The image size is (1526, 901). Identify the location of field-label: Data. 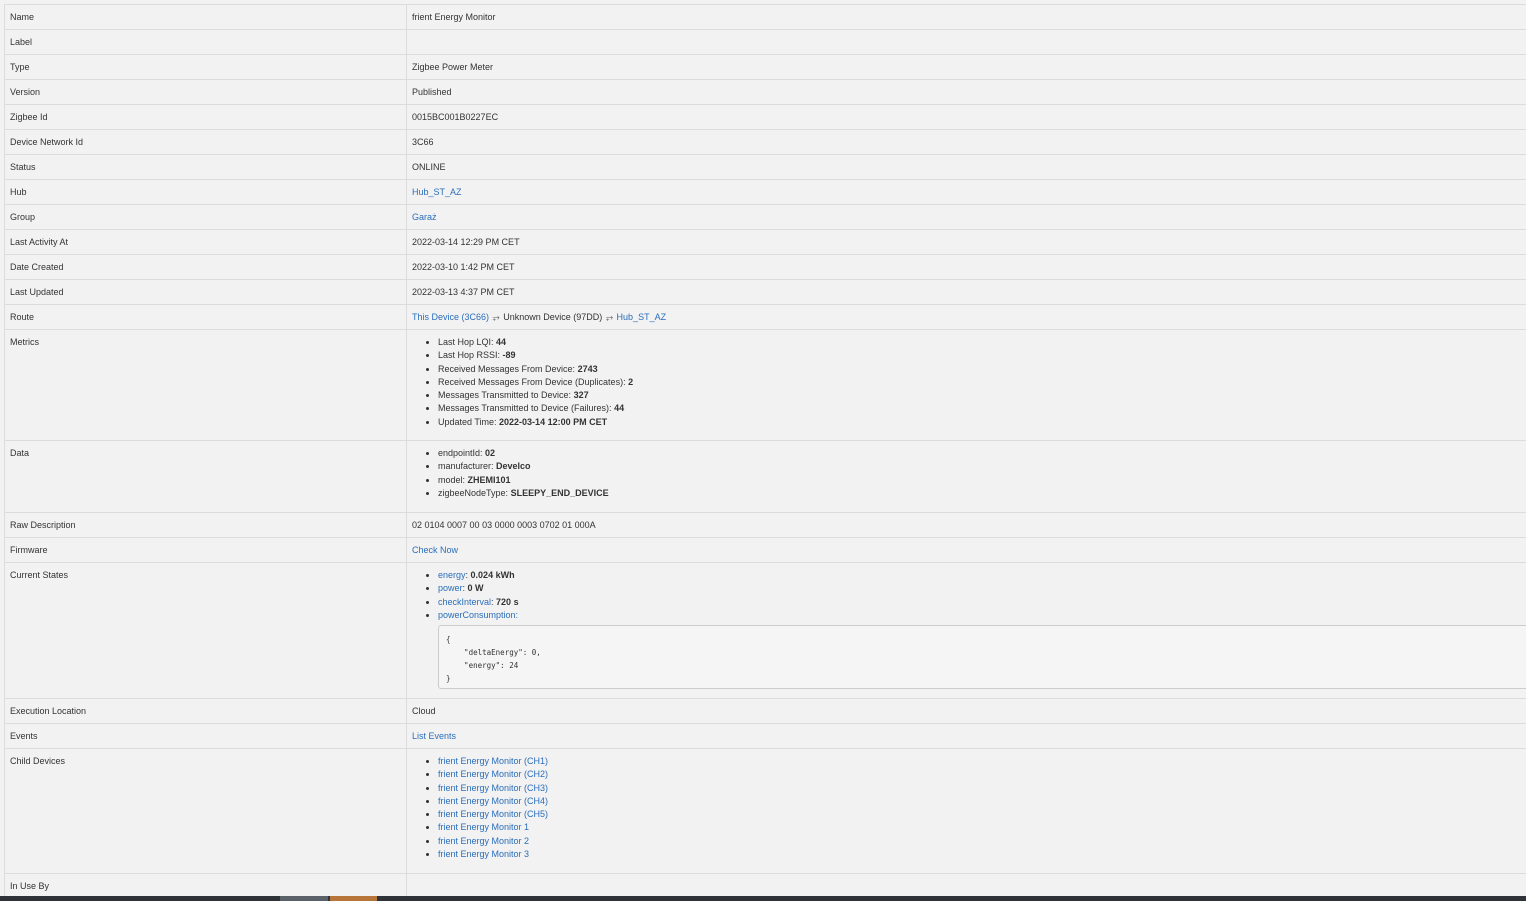
(205, 476).